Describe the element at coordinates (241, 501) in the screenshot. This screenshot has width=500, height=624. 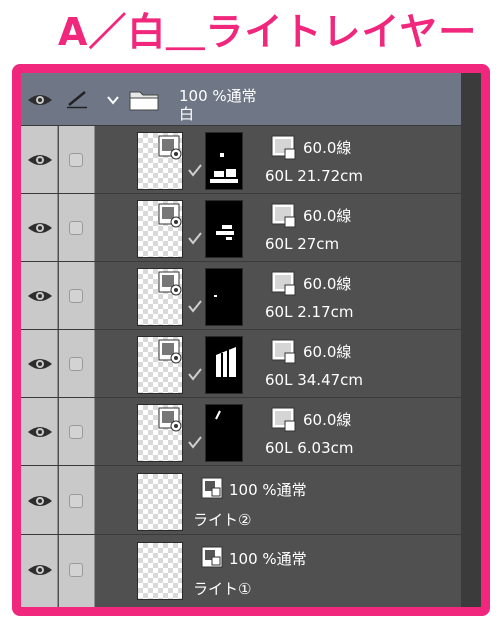
I see `layer-row: 100 %通常 ライト②` at that location.